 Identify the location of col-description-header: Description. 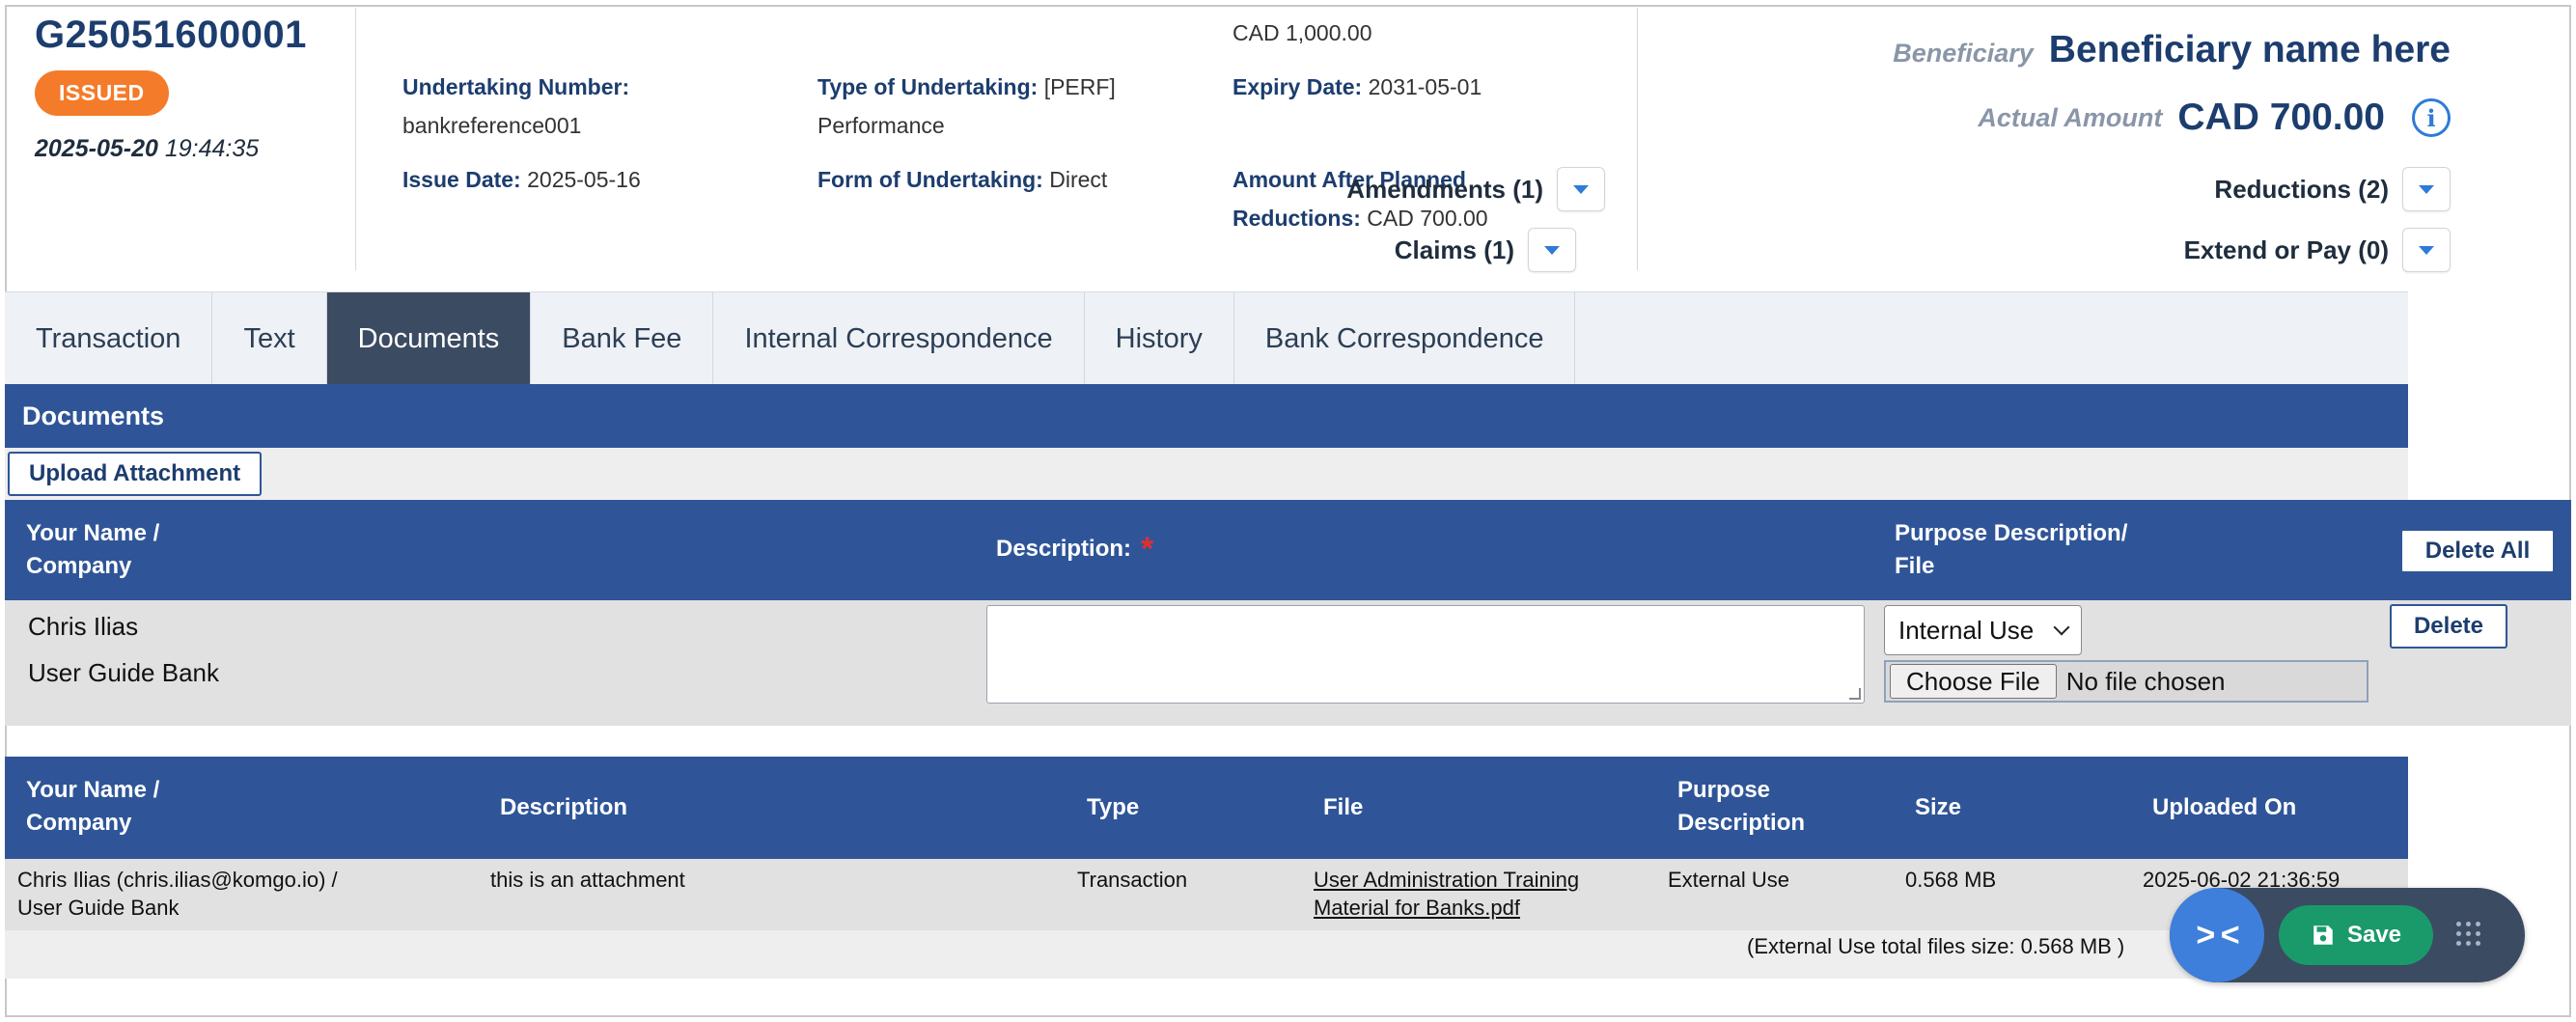
(564, 807).